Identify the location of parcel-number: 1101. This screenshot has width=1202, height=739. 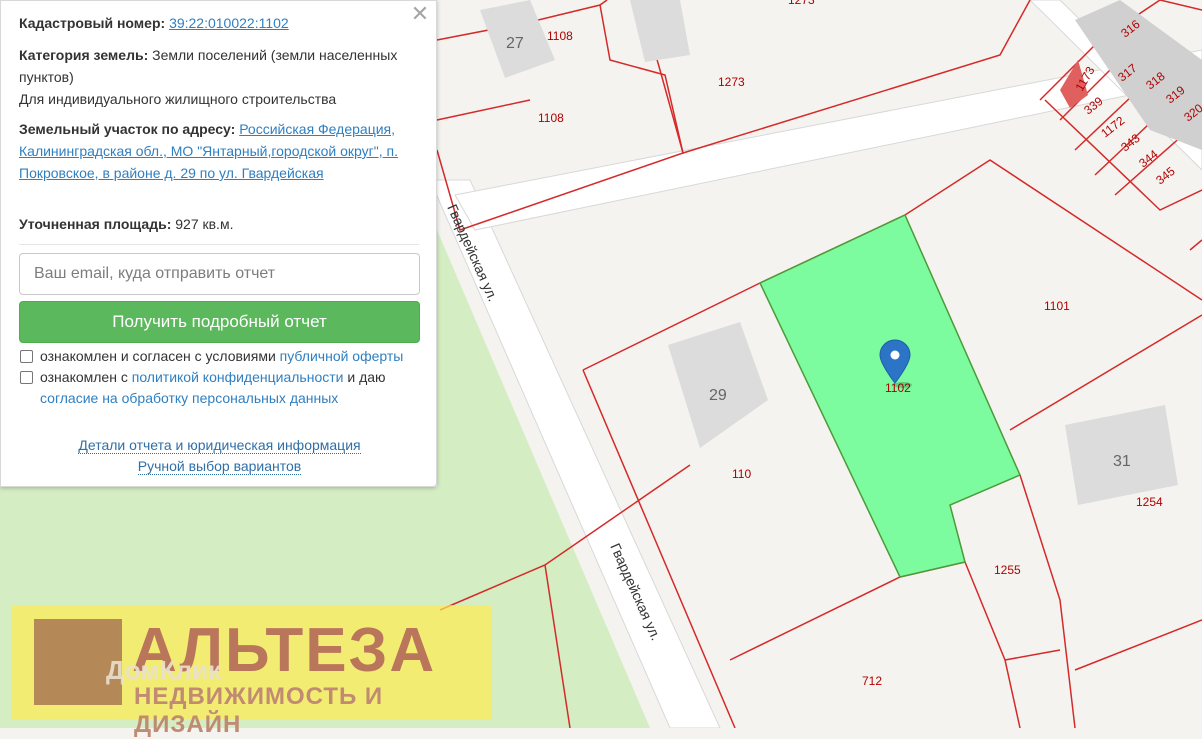
(1057, 306).